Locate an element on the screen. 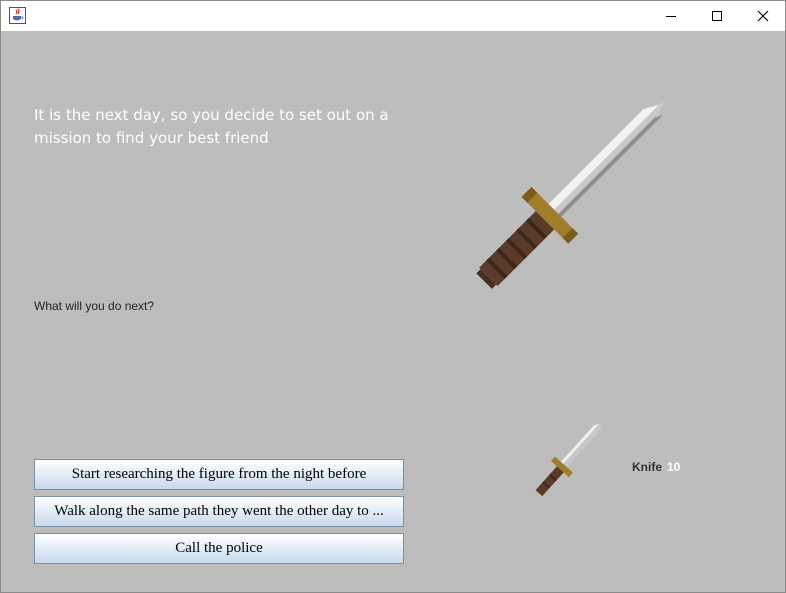 The image size is (786, 593). knife-scene-image is located at coordinates (570, 195).